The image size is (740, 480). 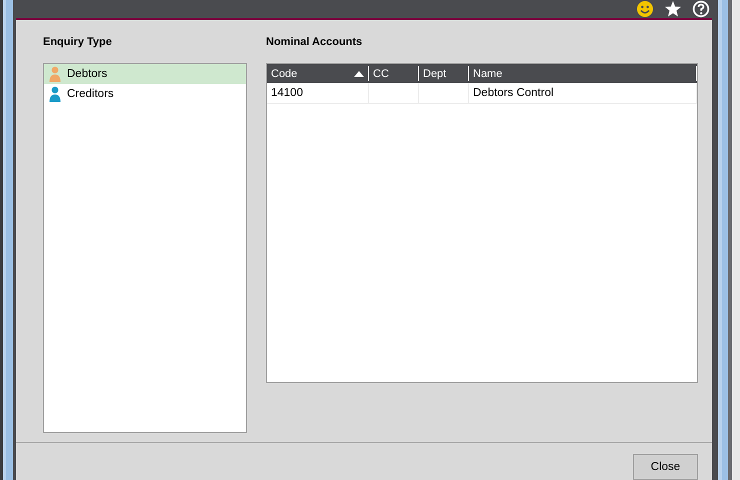 What do you see at coordinates (145, 94) in the screenshot?
I see `list-item: Creditors` at bounding box center [145, 94].